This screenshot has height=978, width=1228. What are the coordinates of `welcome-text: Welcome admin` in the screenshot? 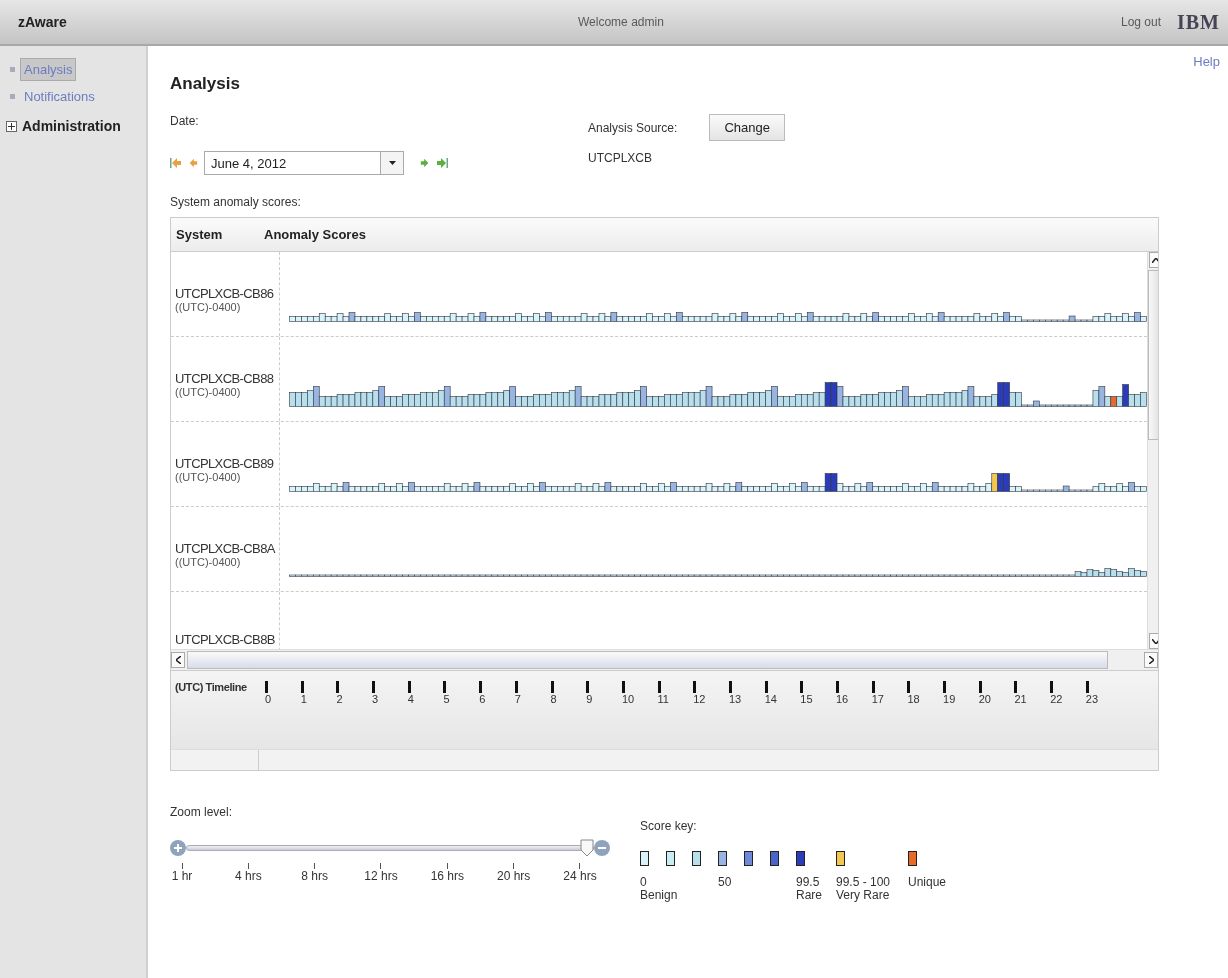 It's located at (621, 22).